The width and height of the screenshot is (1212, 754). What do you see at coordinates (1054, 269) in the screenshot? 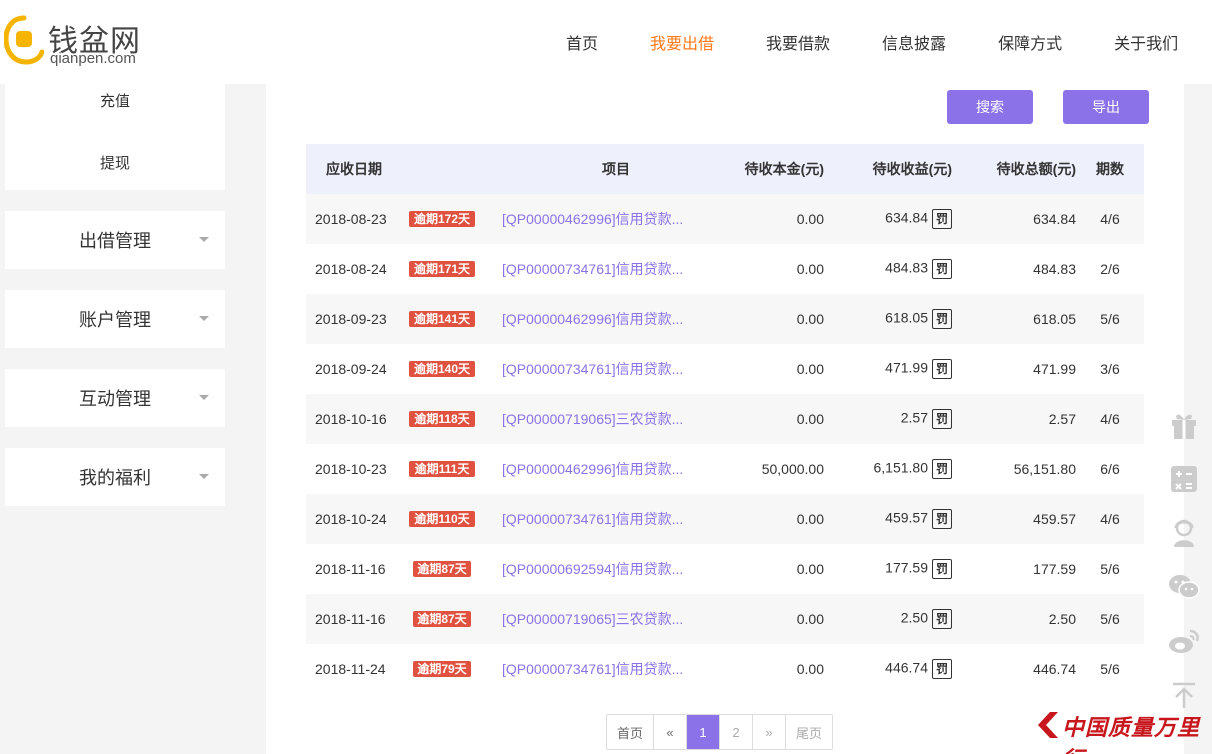
I see `cell-total: 484.83` at bounding box center [1054, 269].